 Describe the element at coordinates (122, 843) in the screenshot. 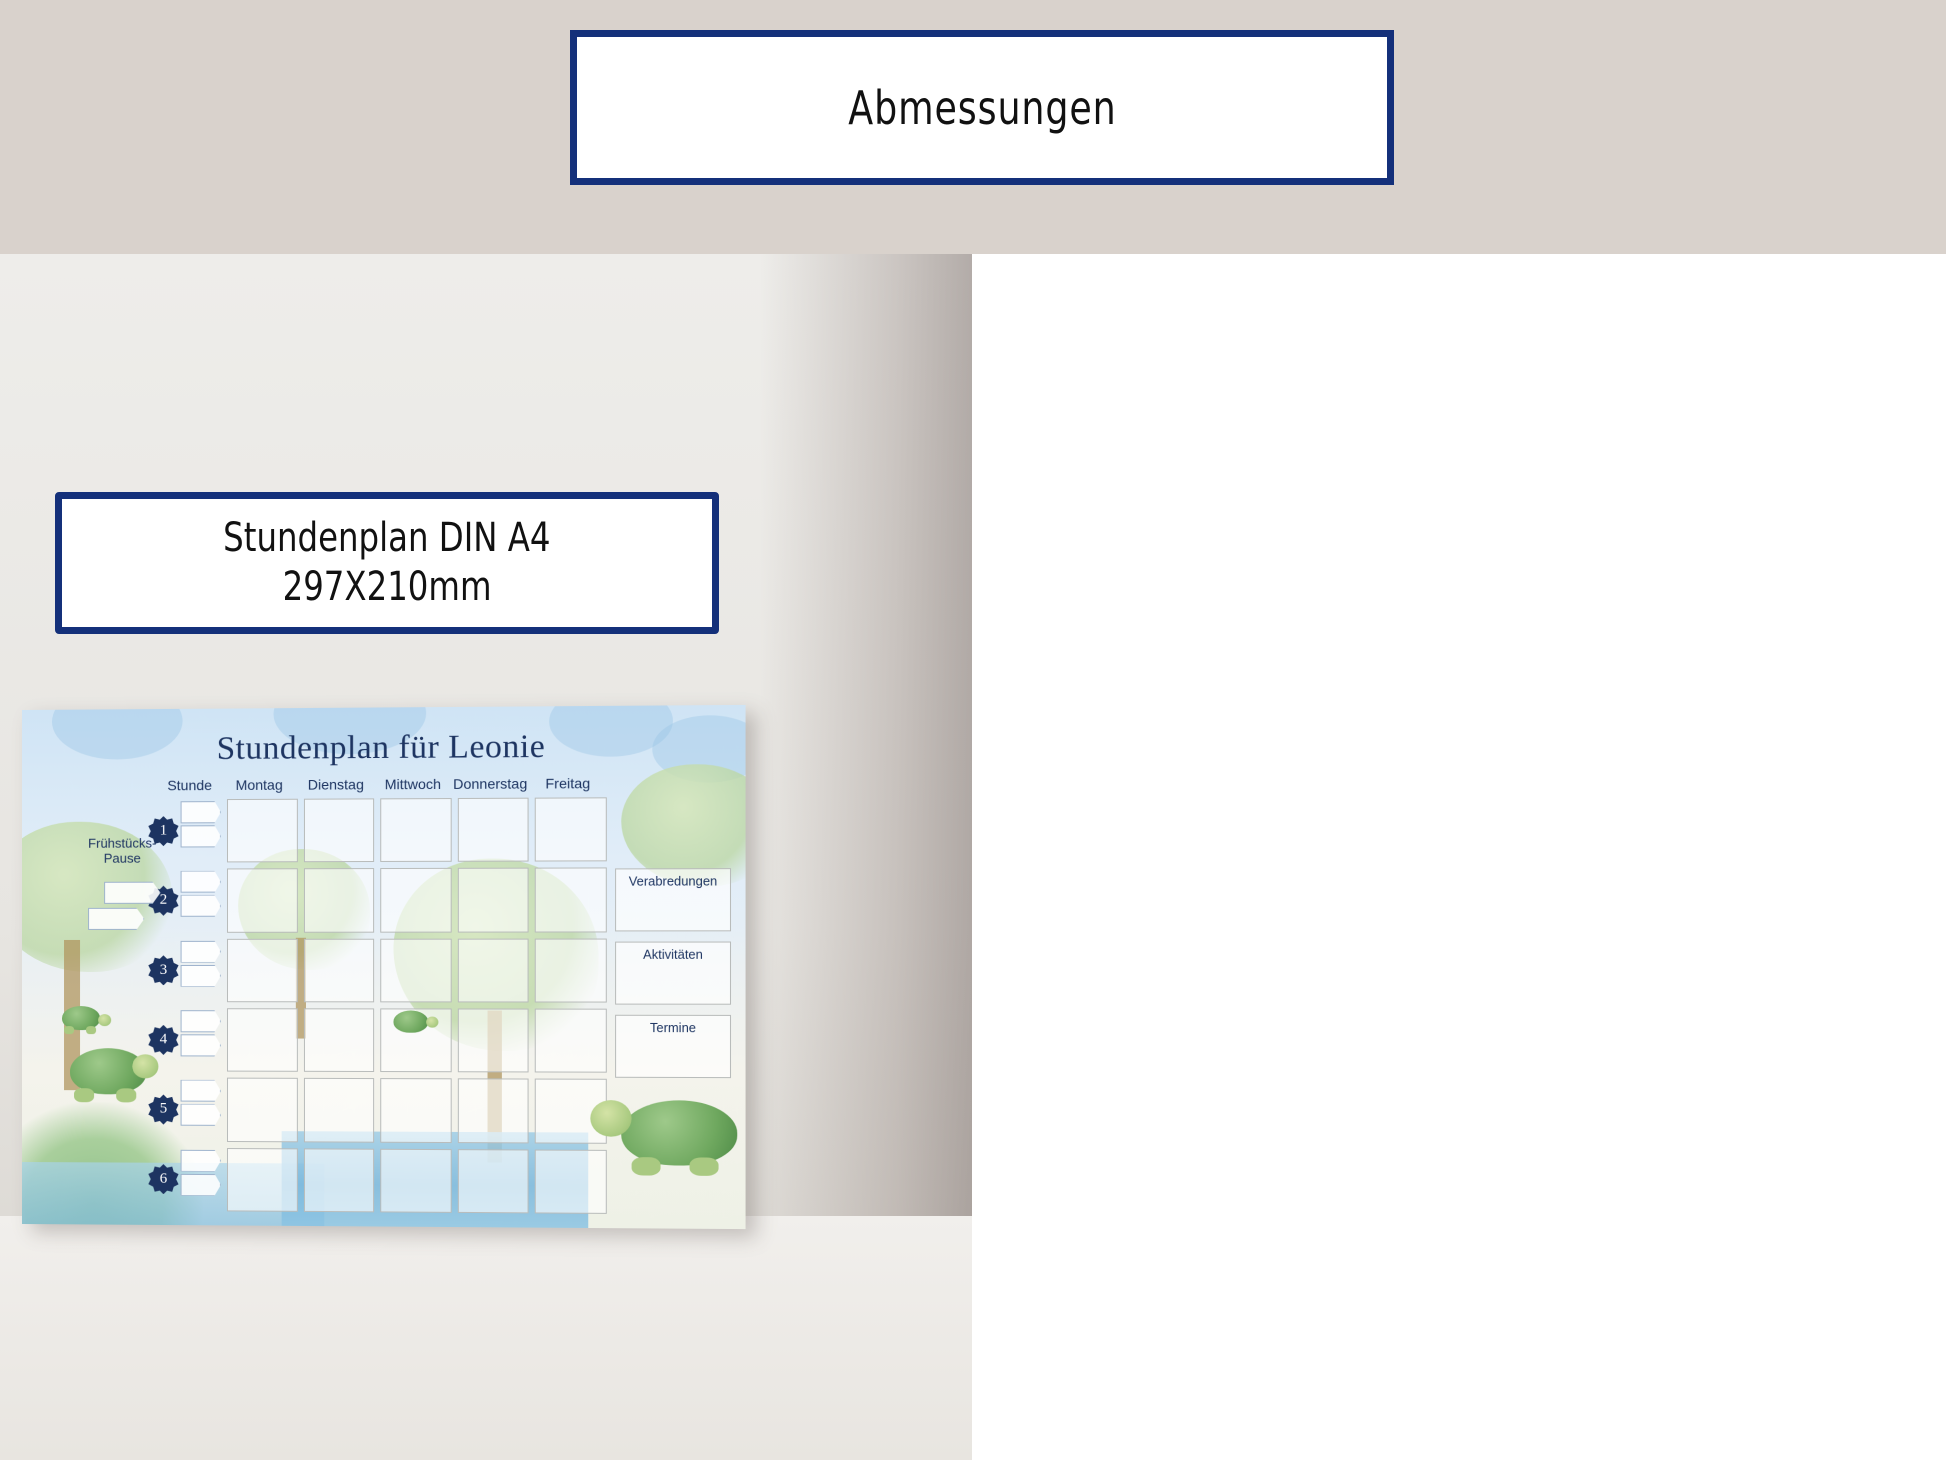

I see `breakfast-break-line1: Frühstücks-` at that location.